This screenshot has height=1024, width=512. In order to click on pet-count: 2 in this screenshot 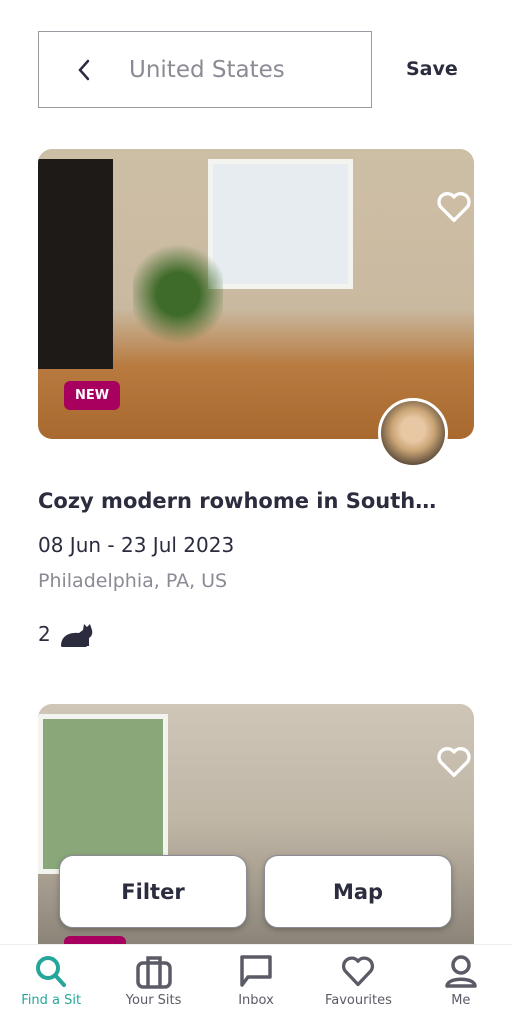, I will do `click(44, 634)`.